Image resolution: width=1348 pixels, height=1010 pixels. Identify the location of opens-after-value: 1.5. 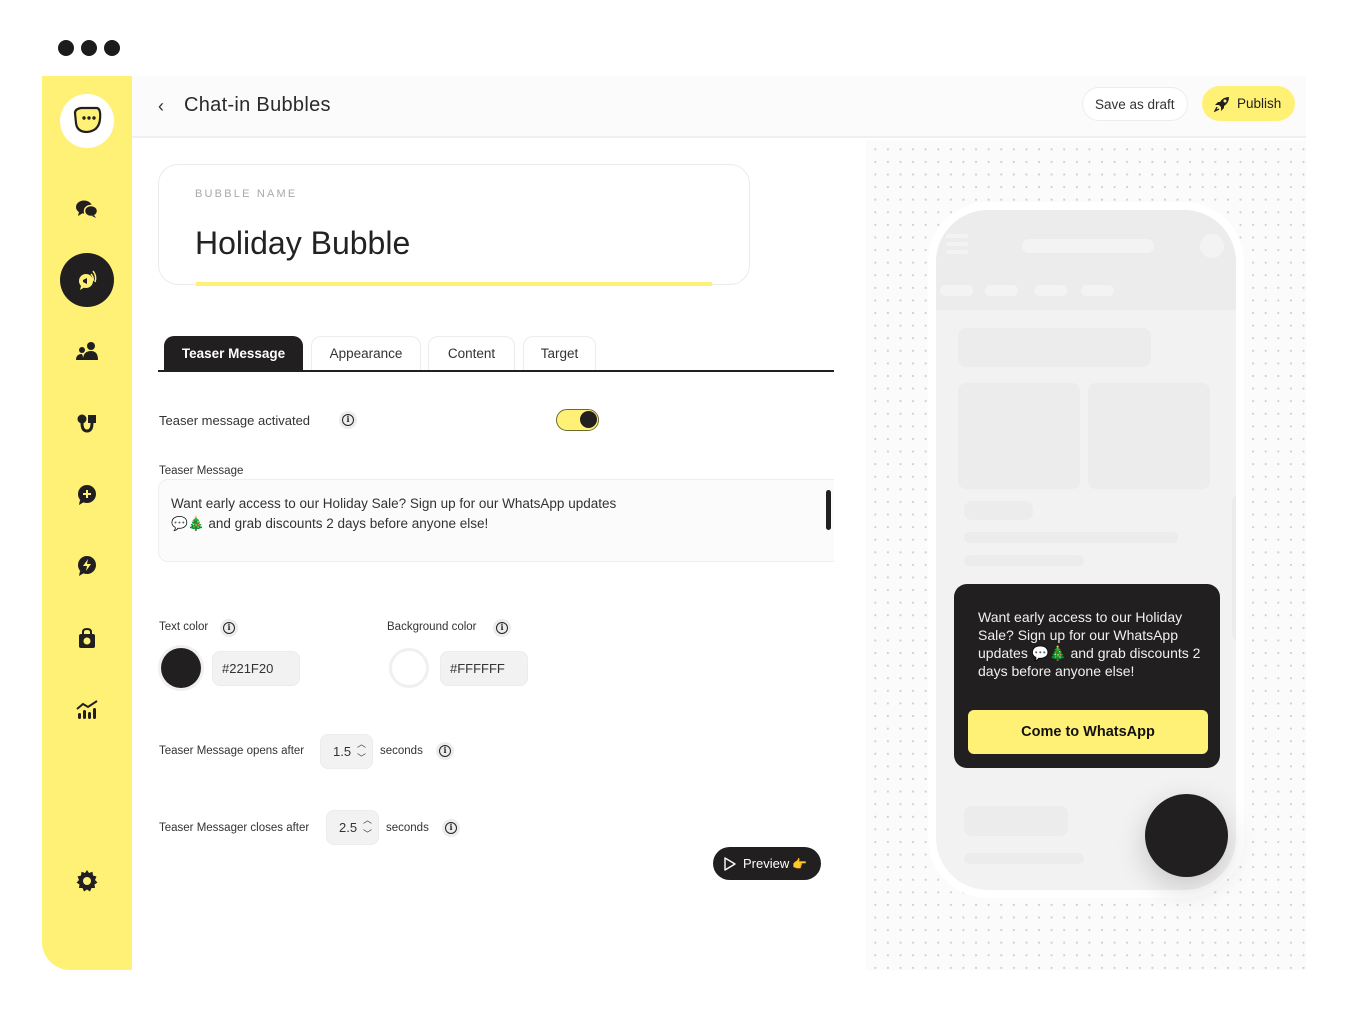
(342, 751).